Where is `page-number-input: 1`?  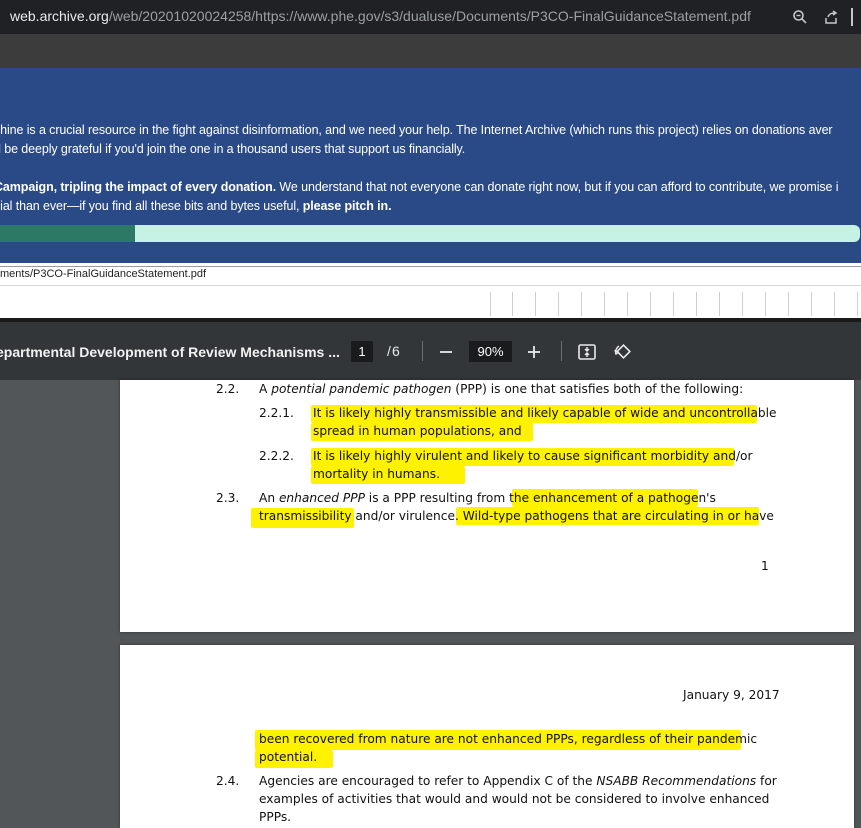
page-number-input: 1 is located at coordinates (362, 351).